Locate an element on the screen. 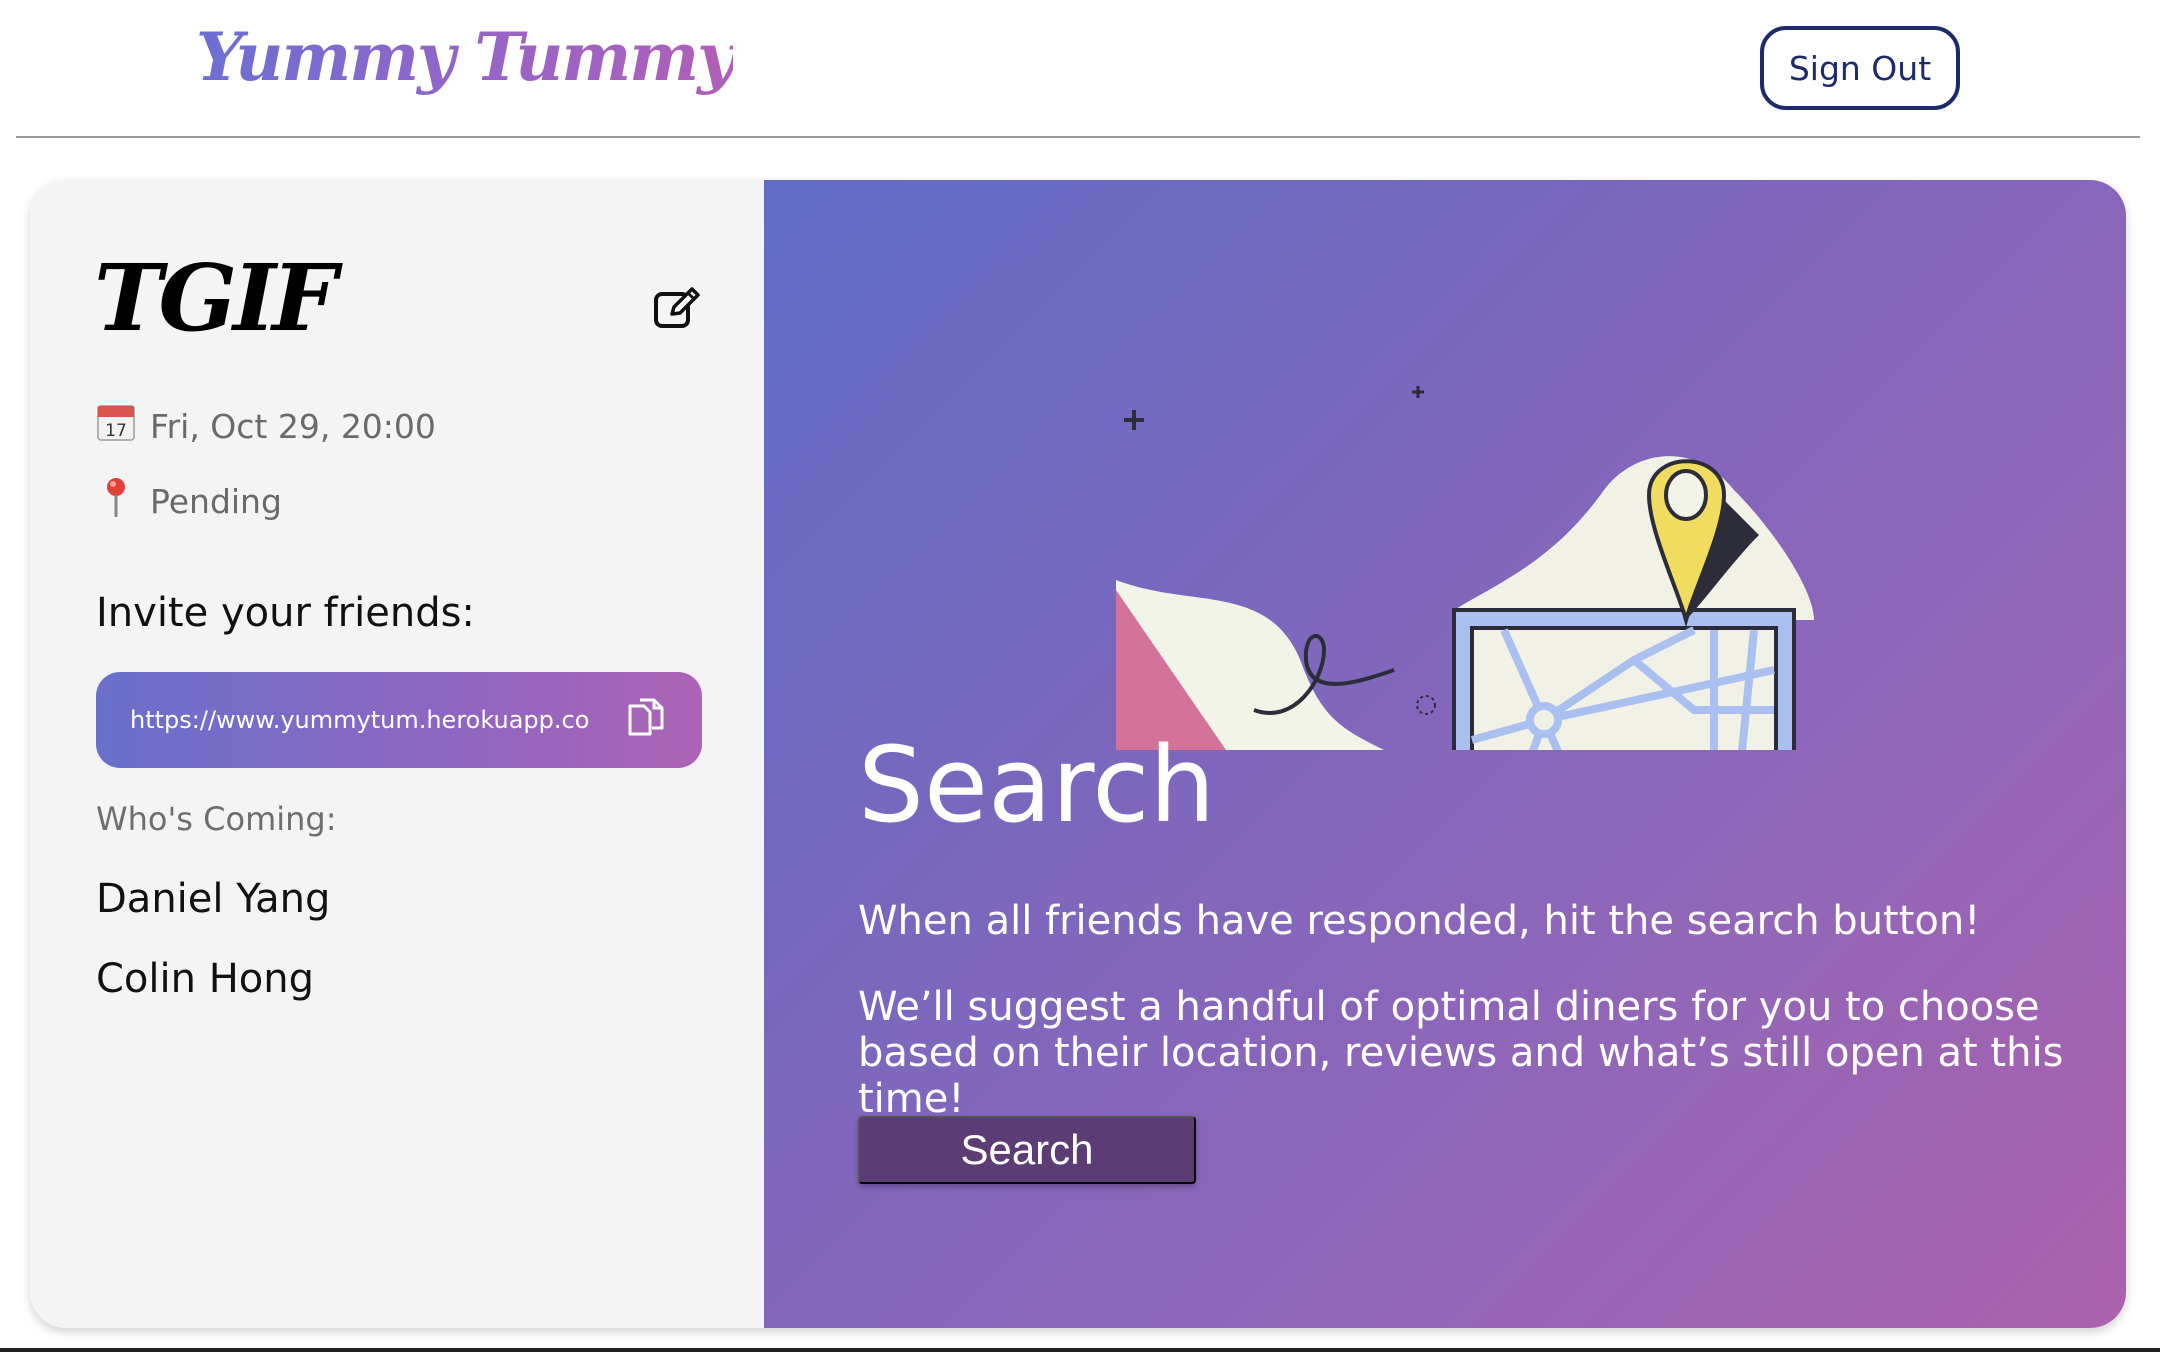 This screenshot has height=1352, width=2160. search-button: Search is located at coordinates (1027, 1150).